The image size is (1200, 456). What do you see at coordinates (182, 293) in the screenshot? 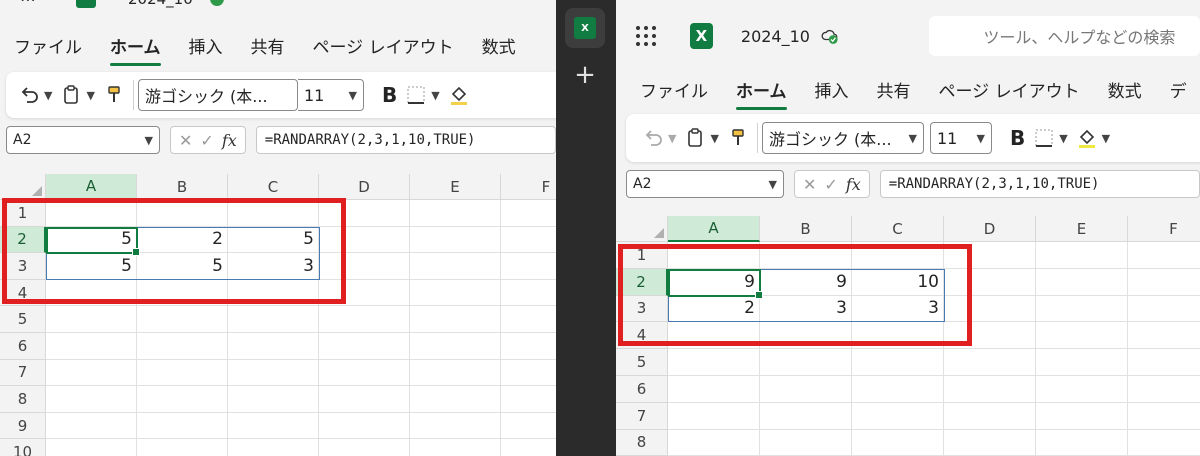
I see `cell-b4` at bounding box center [182, 293].